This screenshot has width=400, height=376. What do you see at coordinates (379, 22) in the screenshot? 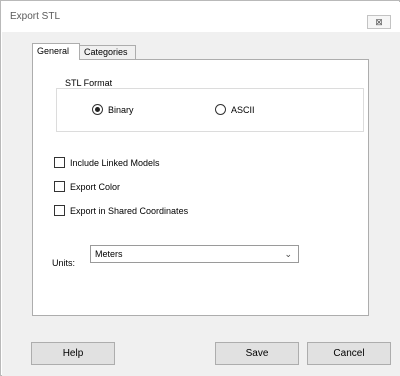
I see `close-button: ⊠` at bounding box center [379, 22].